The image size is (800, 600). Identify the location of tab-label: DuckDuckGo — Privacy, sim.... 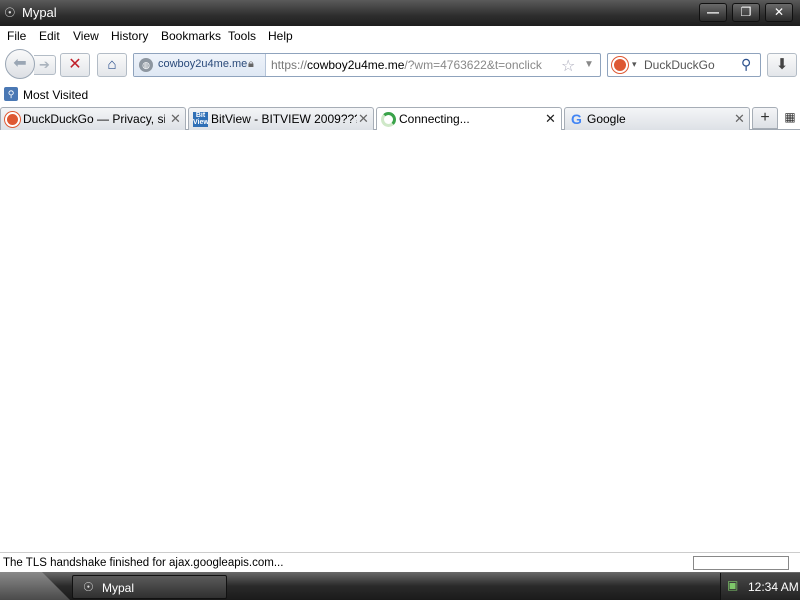
(94, 119).